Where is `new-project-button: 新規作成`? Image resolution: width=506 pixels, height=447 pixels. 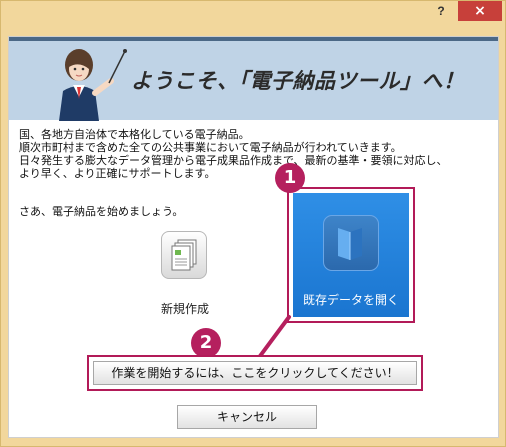 new-project-button: 新規作成 is located at coordinates (185, 278).